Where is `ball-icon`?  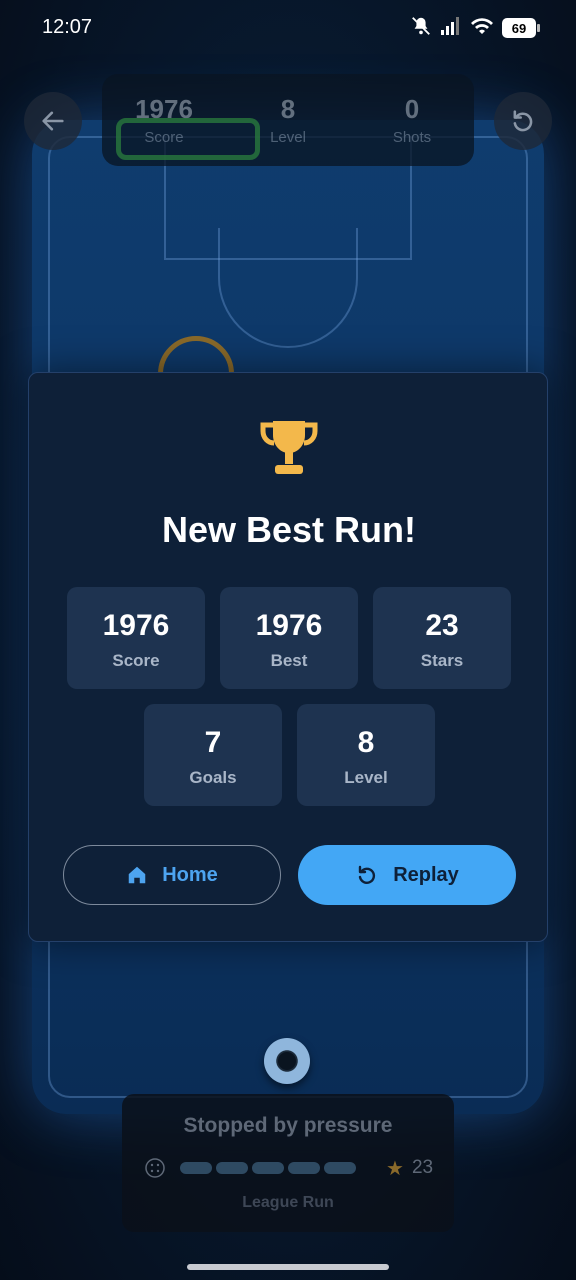 ball-icon is located at coordinates (287, 1061).